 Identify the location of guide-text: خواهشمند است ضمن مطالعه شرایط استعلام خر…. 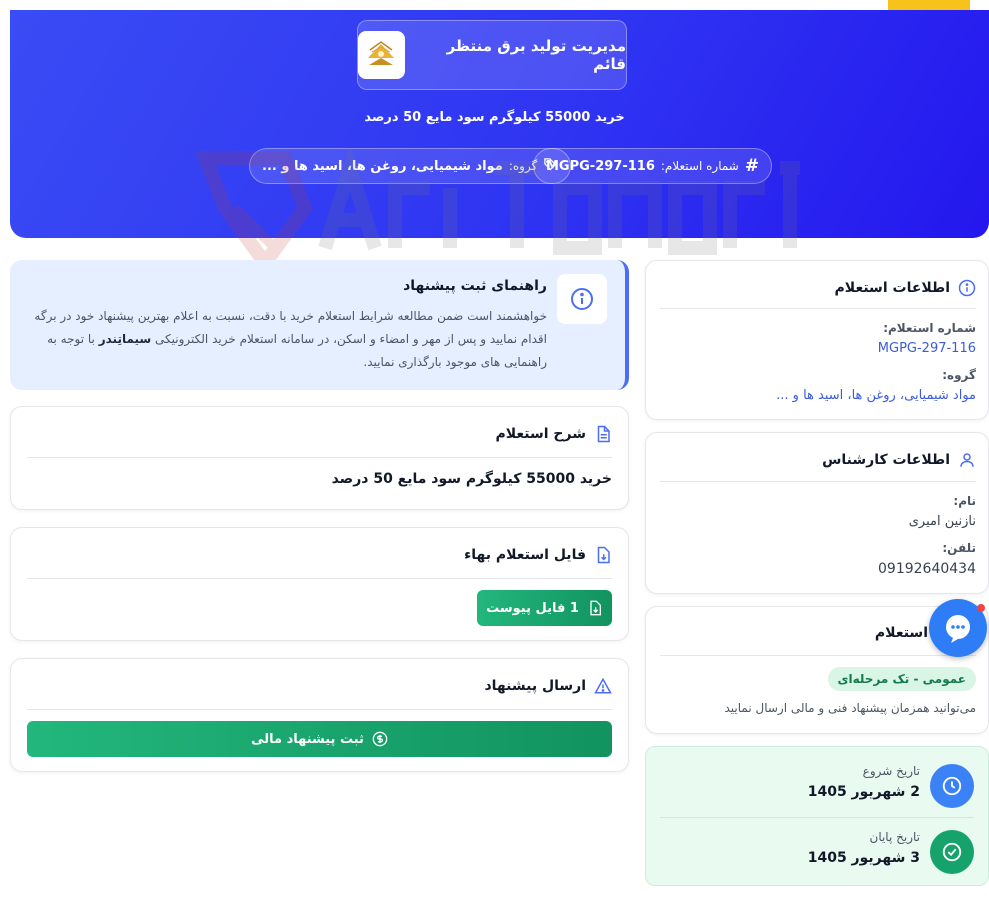
(284, 339).